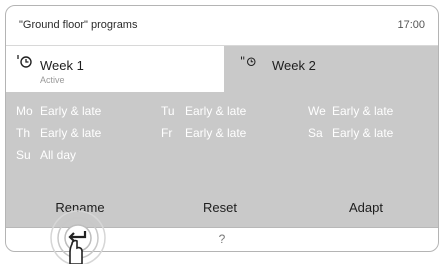 This screenshot has width=444, height=264. Describe the element at coordinates (23, 155) in the screenshot. I see `day-label: Su` at that location.